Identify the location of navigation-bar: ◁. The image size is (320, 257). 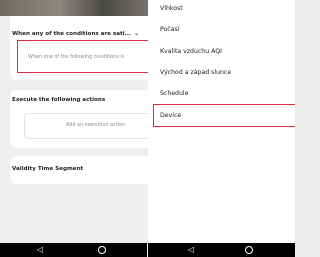
(73, 250).